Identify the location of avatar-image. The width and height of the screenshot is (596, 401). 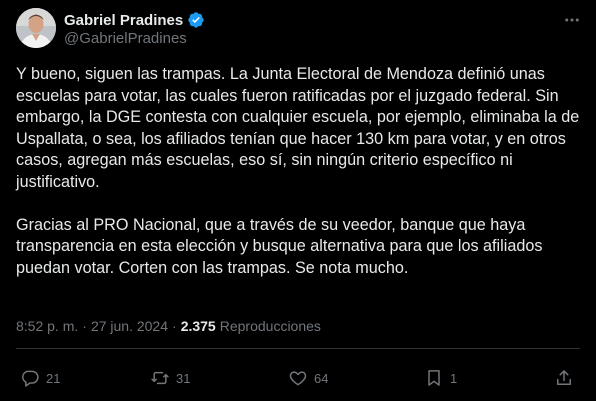
(36, 28).